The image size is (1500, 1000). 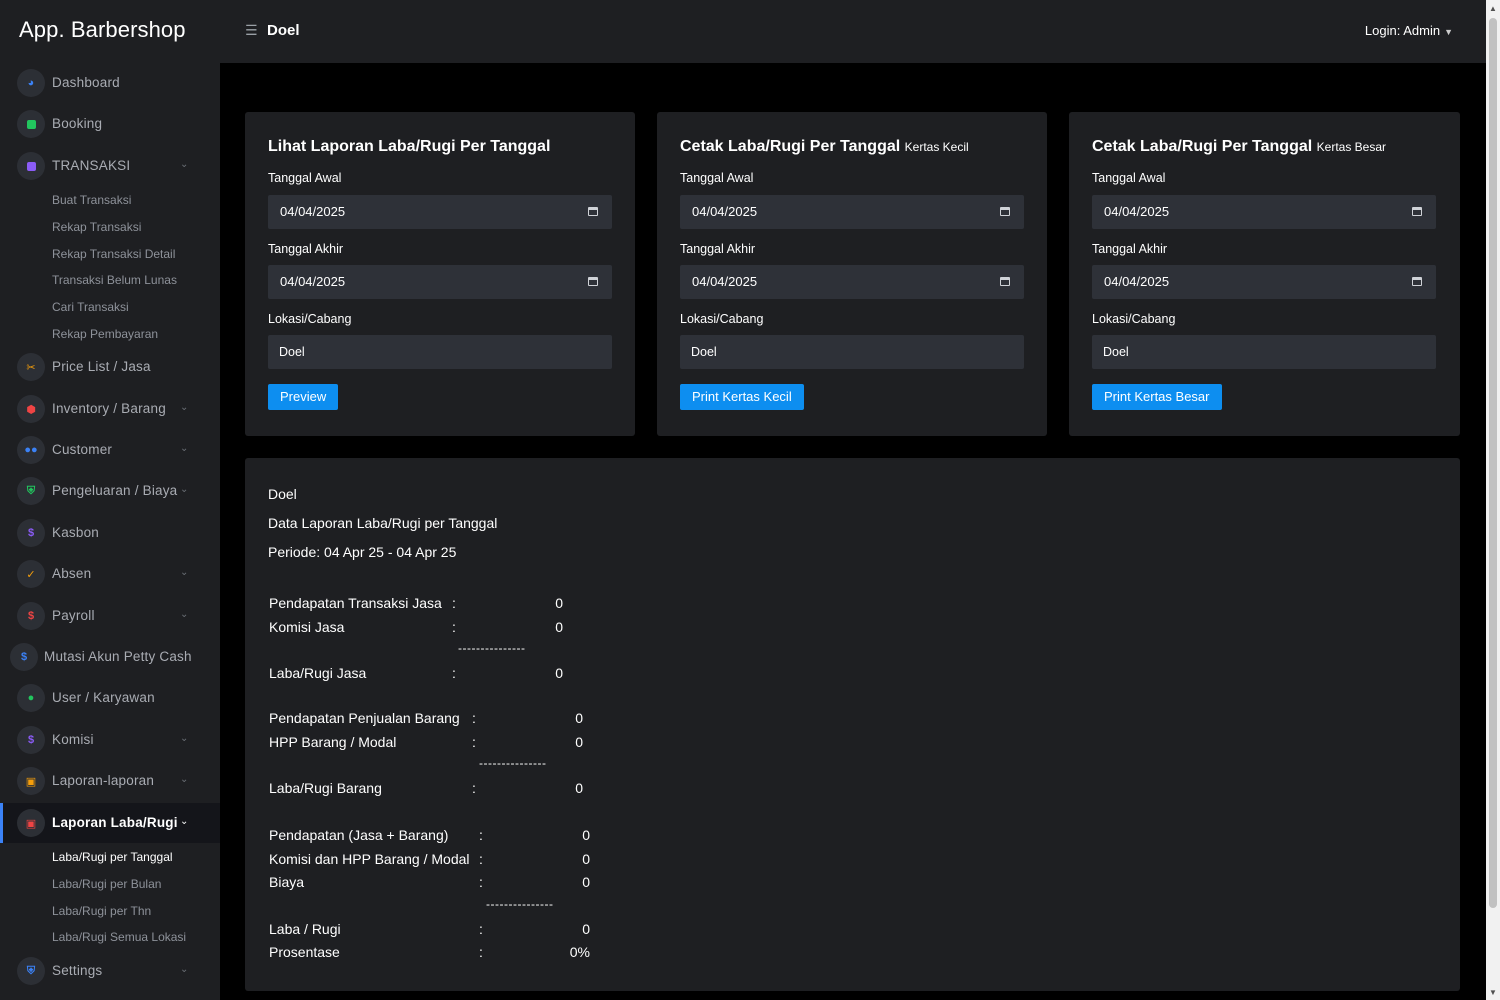 I want to click on sidebar-item-mutasi-petty-cash: $ Mutasi Akun Petty Cash, so click(x=110, y=657).